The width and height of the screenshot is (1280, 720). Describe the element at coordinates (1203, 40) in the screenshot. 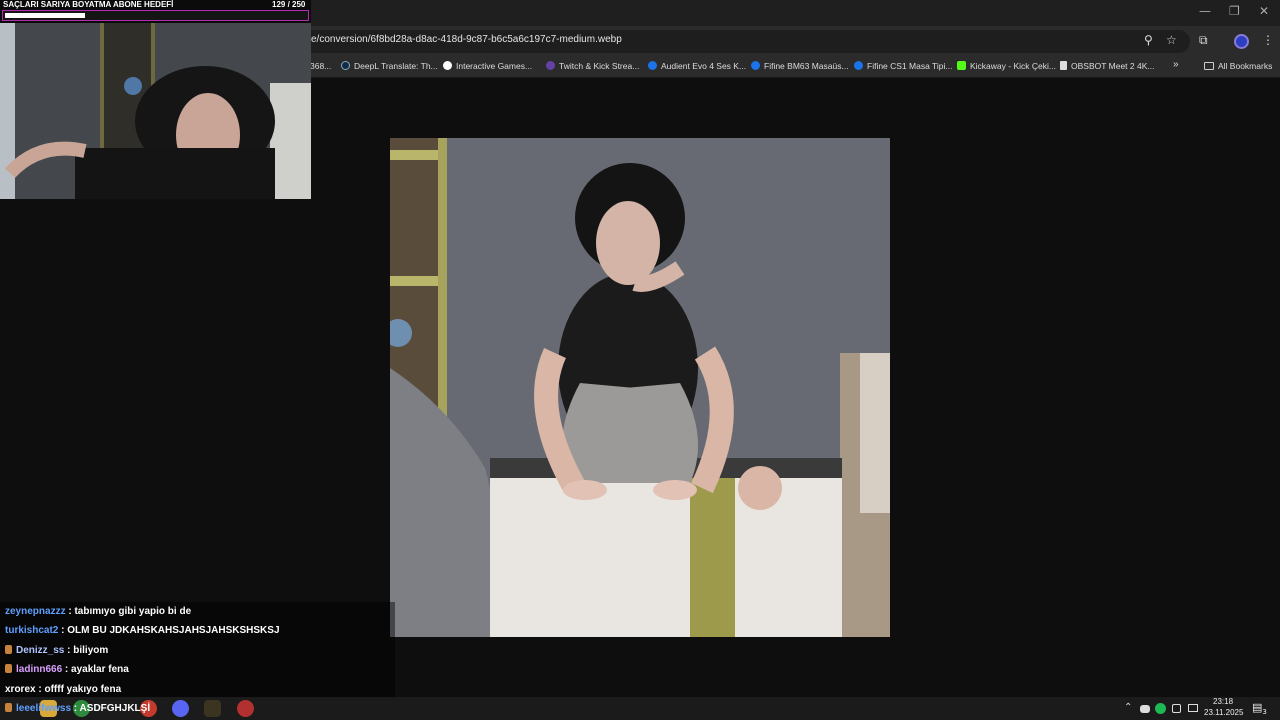

I see `extensions-icon: ⧉` at that location.